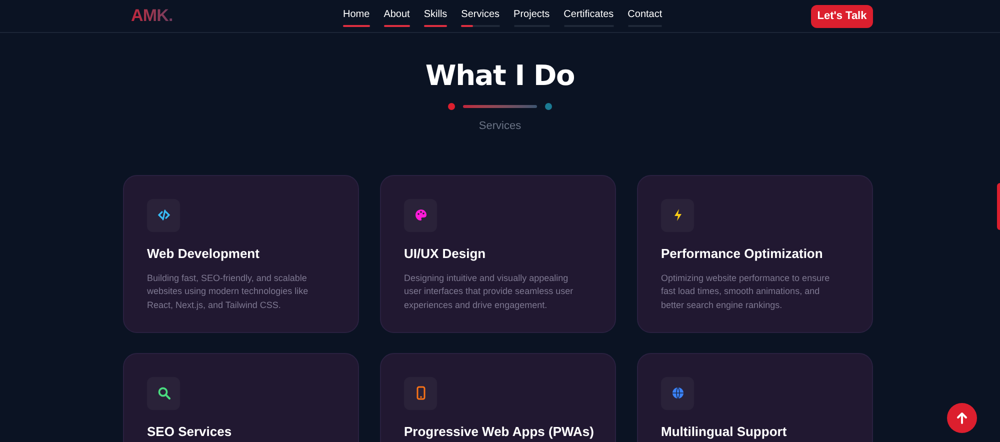 This screenshot has height=442, width=1000. Describe the element at coordinates (228, 292) in the screenshot. I see `card-description: Building fast, SEO-friendly, and scalable websites using modern technologies like React, Next.js, and Tailwind CSS.` at that location.